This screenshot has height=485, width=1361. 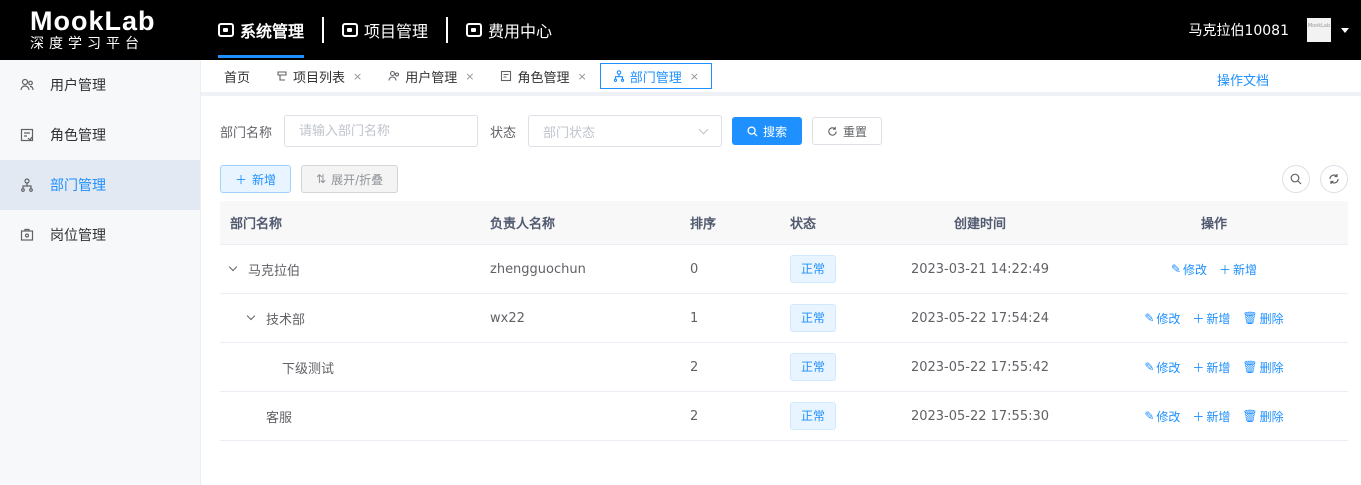 I want to click on topnav-system: 系统管理, so click(x=261, y=30).